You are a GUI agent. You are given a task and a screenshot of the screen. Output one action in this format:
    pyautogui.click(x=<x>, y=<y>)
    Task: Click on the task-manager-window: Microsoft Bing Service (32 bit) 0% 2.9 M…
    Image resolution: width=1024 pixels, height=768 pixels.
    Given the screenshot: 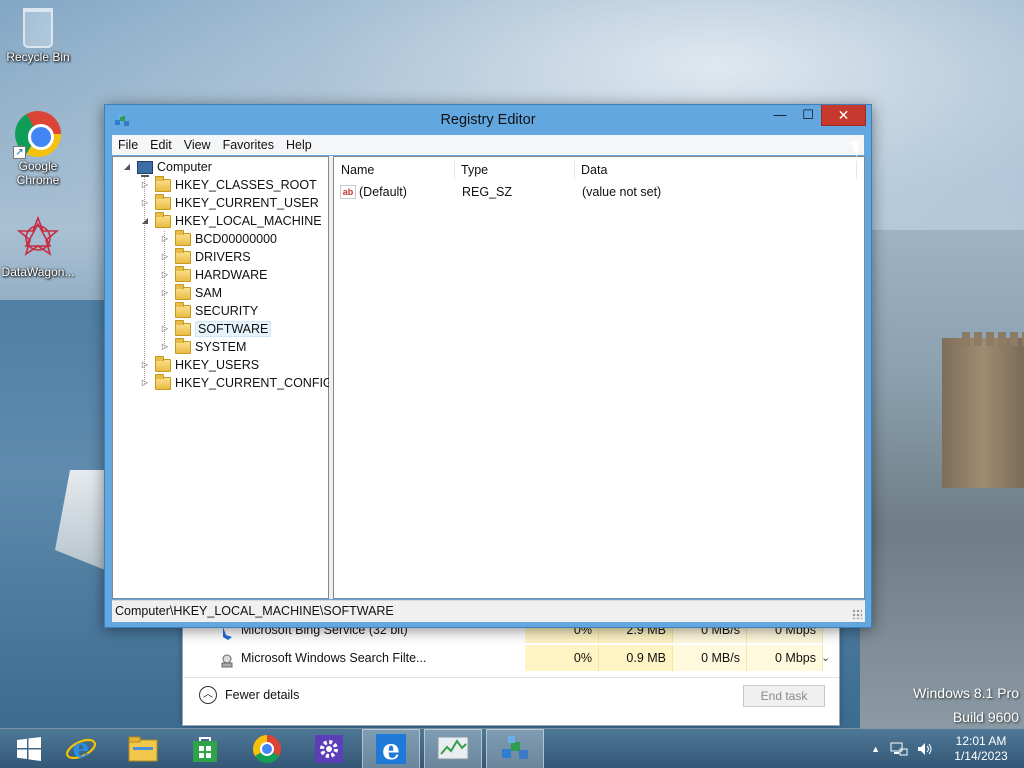 What is the action you would take?
    pyautogui.click(x=511, y=671)
    